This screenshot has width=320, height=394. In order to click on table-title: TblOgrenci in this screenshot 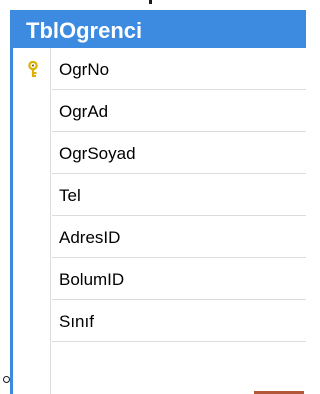, I will do `click(84, 30)`.